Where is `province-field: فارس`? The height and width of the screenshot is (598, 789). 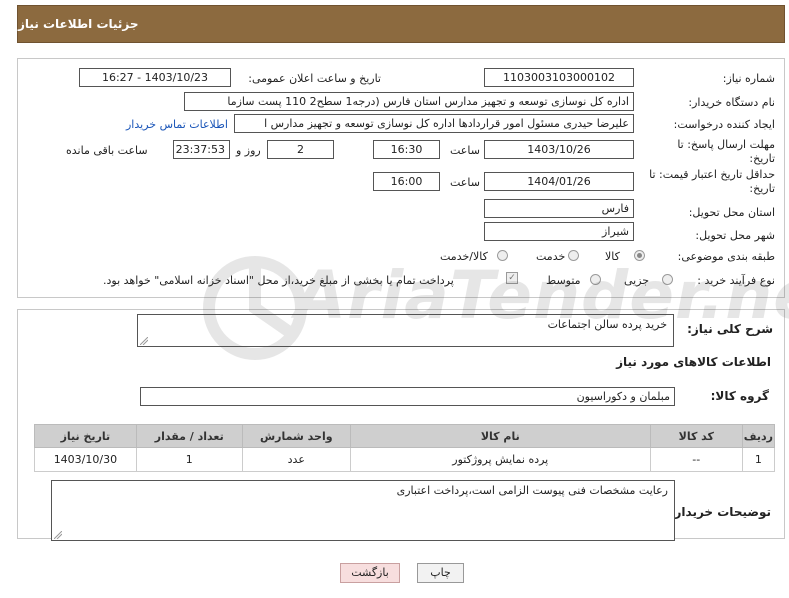
province-field: فارس is located at coordinates (559, 208).